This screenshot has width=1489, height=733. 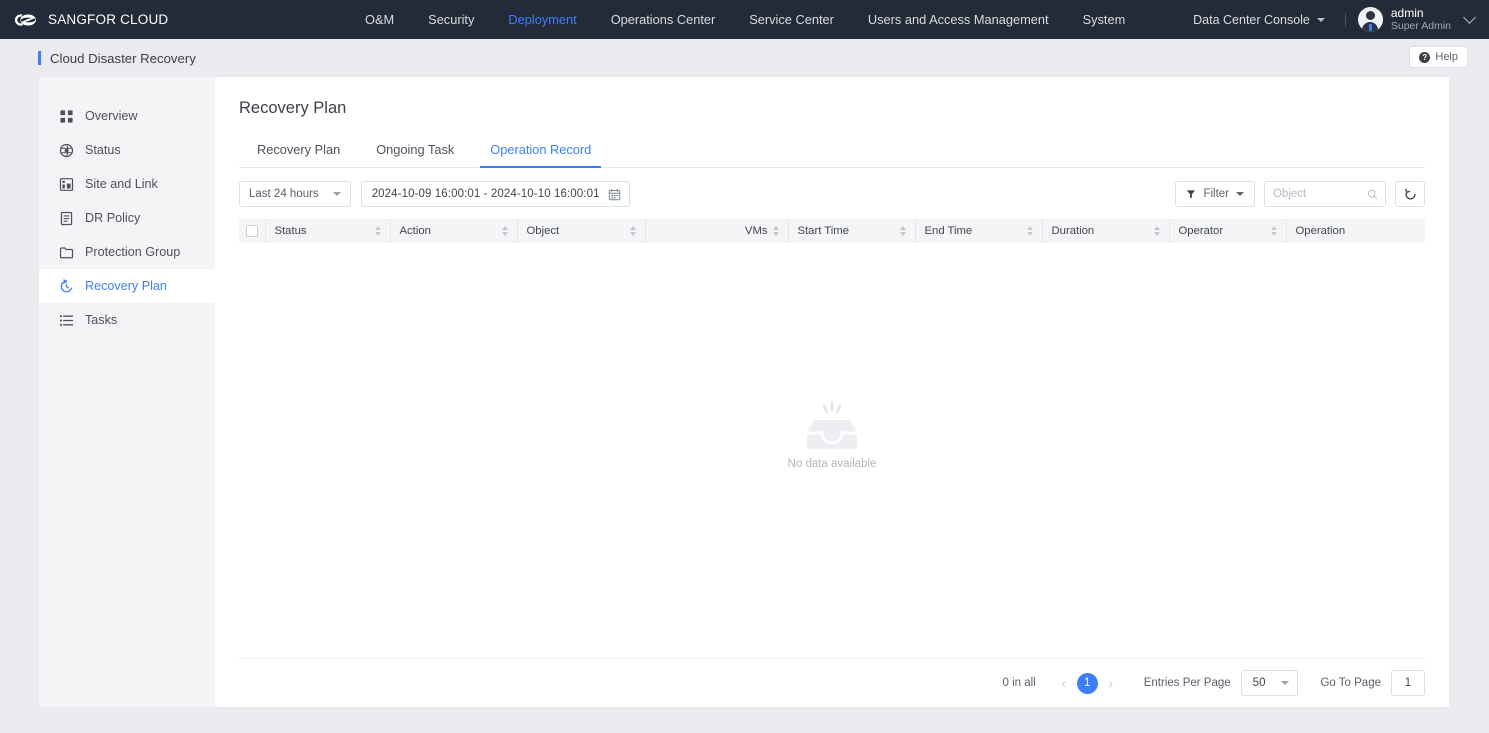 What do you see at coordinates (379, 19) in the screenshot?
I see `nav-item-om: O&M` at bounding box center [379, 19].